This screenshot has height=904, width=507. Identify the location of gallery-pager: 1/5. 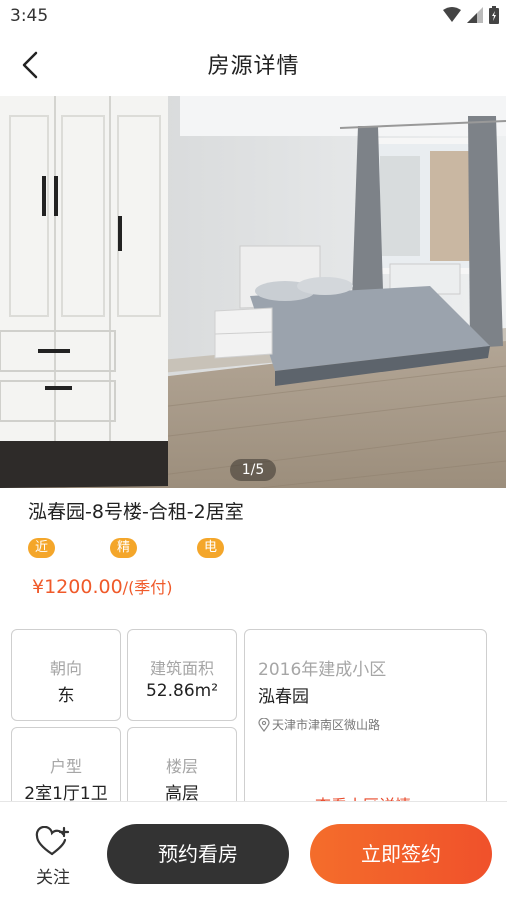
(253, 470).